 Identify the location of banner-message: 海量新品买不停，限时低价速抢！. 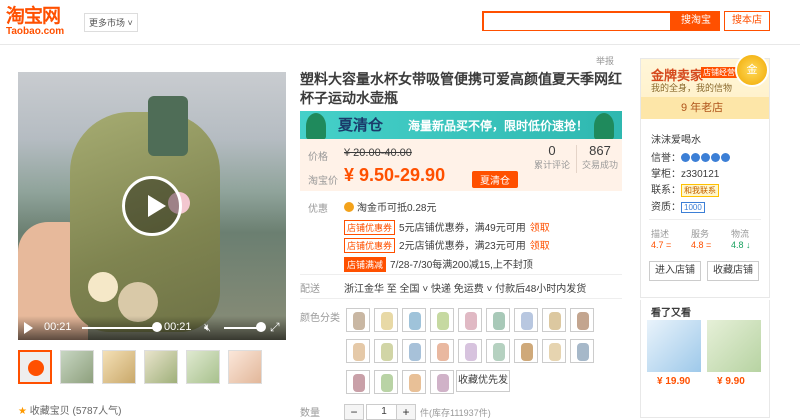
(498, 126).